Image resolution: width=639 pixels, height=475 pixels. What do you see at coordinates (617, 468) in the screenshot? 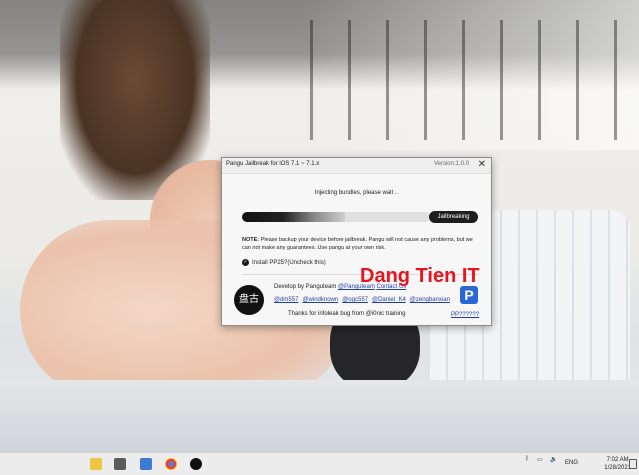
I see `clock-date: 1/28/2021` at bounding box center [617, 468].